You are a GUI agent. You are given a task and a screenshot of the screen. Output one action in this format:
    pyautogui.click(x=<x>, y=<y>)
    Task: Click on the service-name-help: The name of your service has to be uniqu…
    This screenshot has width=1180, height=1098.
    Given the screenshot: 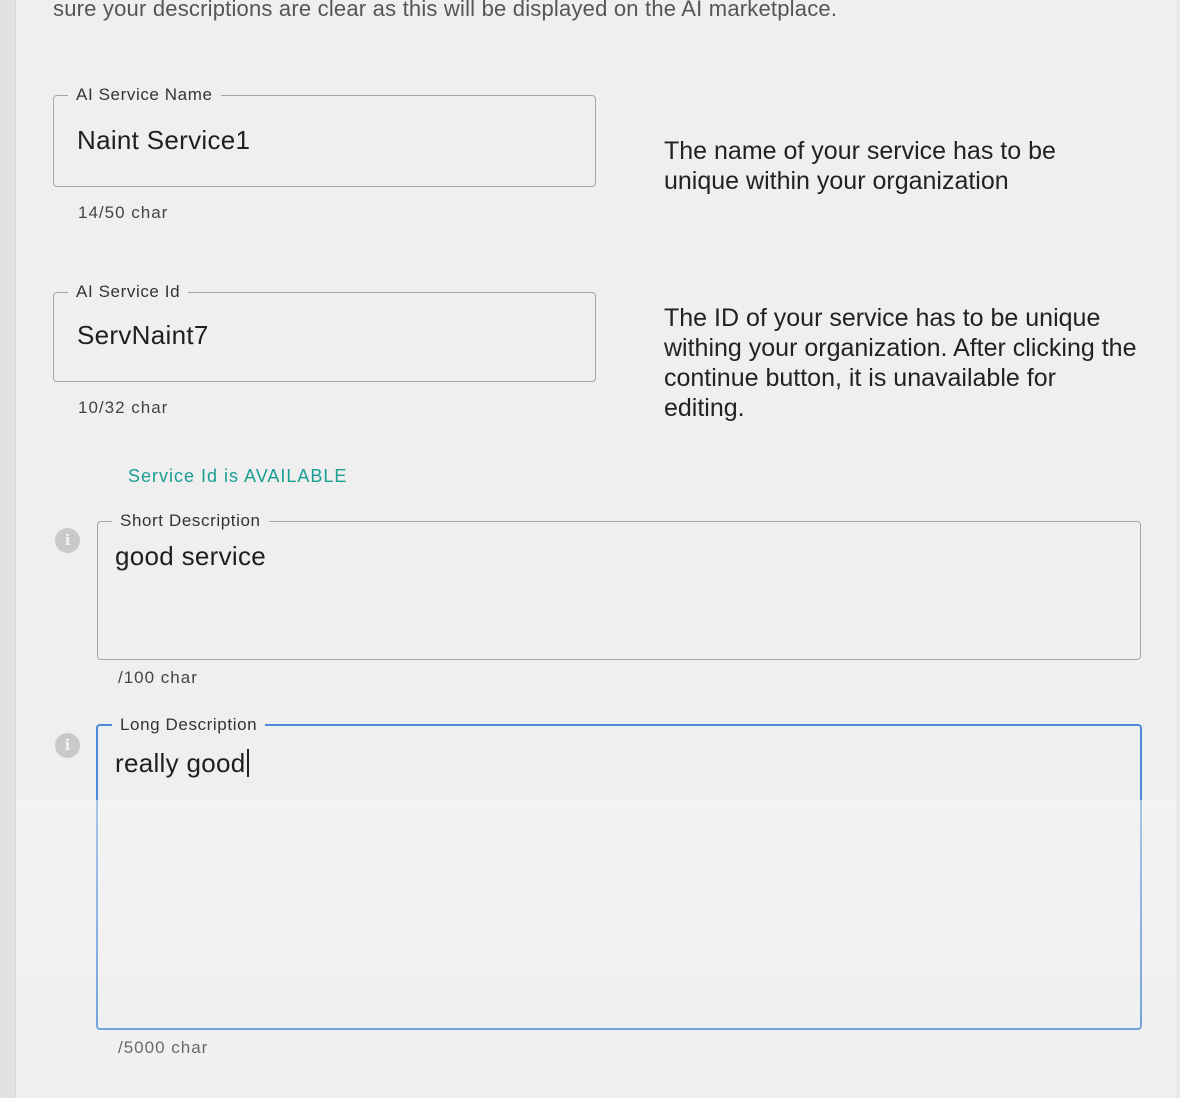 What is the action you would take?
    pyautogui.click(x=860, y=166)
    